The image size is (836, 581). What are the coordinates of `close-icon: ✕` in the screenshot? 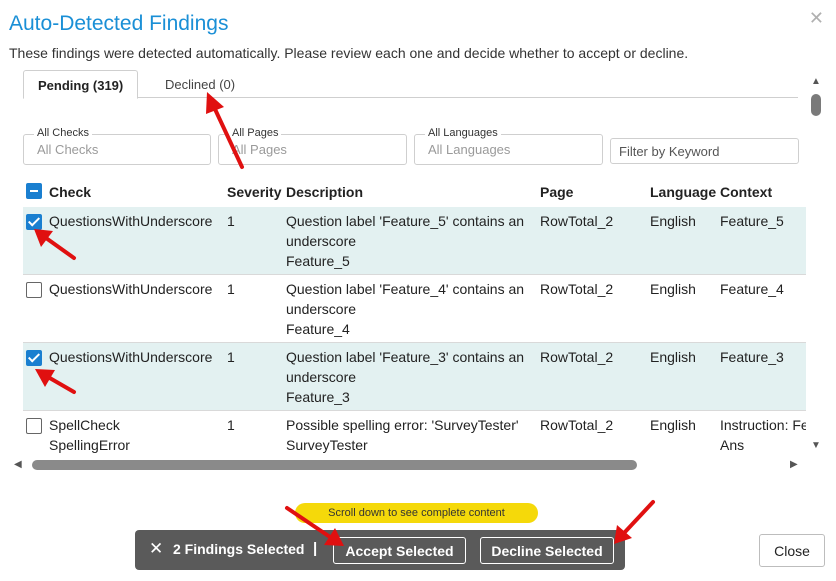 It's located at (816, 18).